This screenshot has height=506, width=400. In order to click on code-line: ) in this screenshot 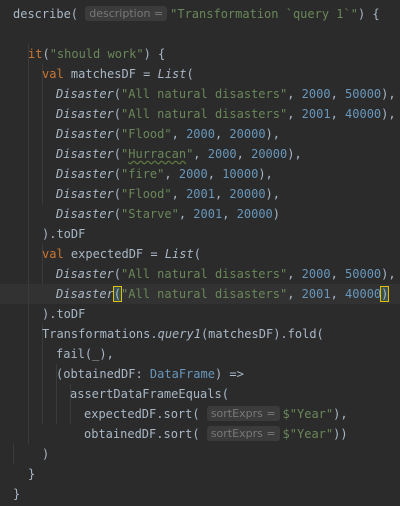, I will do `click(200, 454)`.